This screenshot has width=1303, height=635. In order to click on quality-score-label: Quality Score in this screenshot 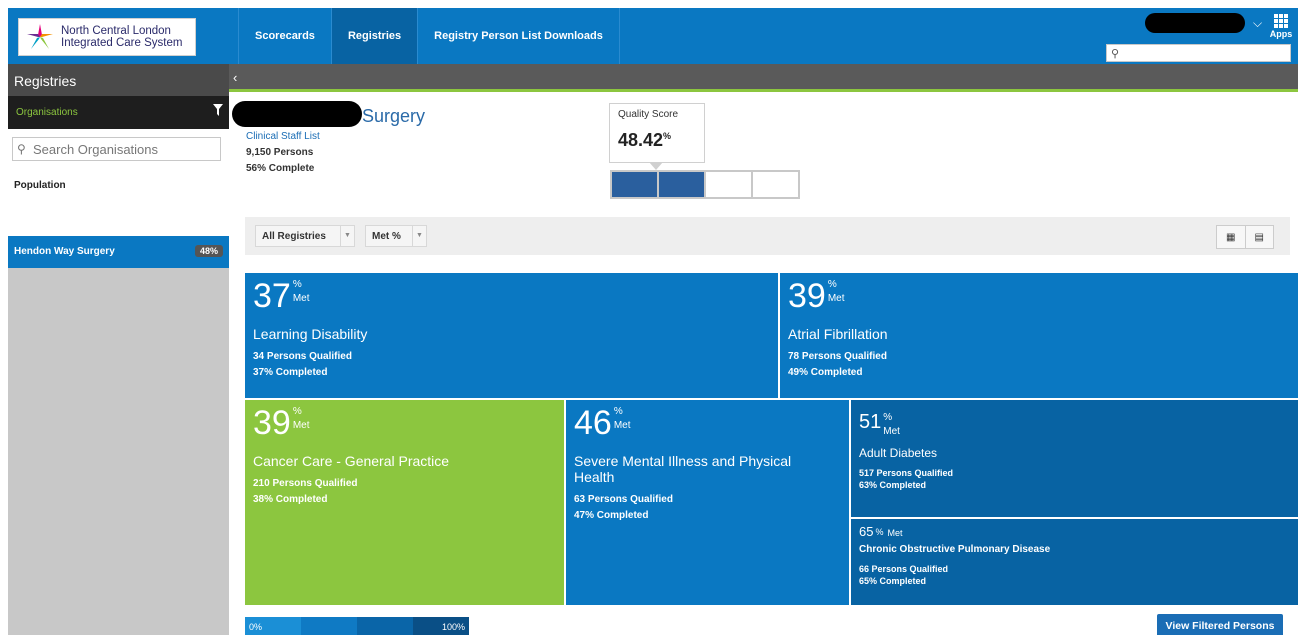, I will do `click(648, 114)`.